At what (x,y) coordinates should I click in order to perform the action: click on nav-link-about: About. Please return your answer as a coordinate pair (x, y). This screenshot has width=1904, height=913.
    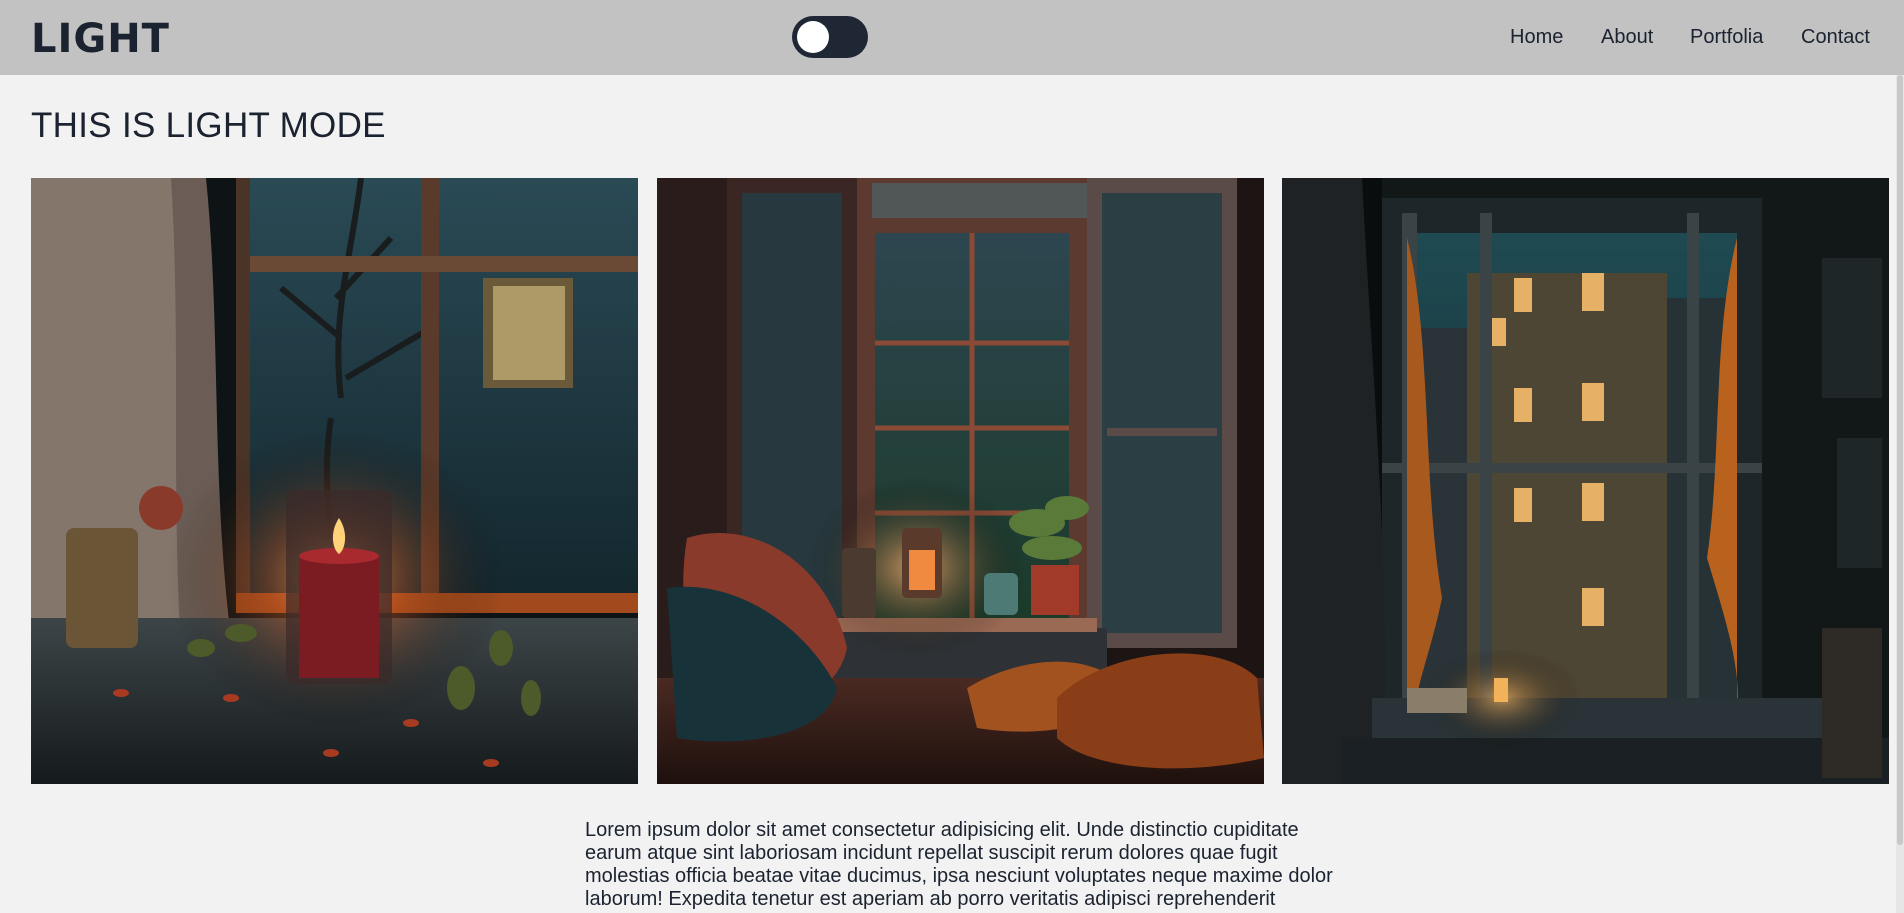
    Looking at the image, I should click on (1627, 37).